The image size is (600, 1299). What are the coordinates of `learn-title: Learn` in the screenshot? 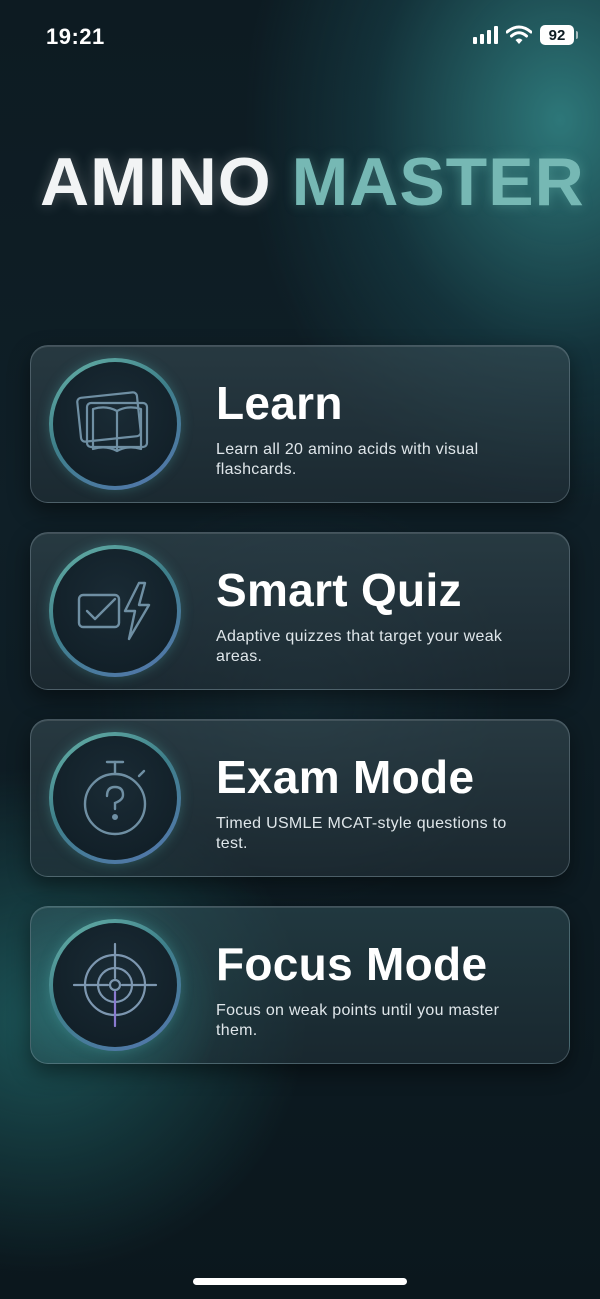 It's located at (279, 403).